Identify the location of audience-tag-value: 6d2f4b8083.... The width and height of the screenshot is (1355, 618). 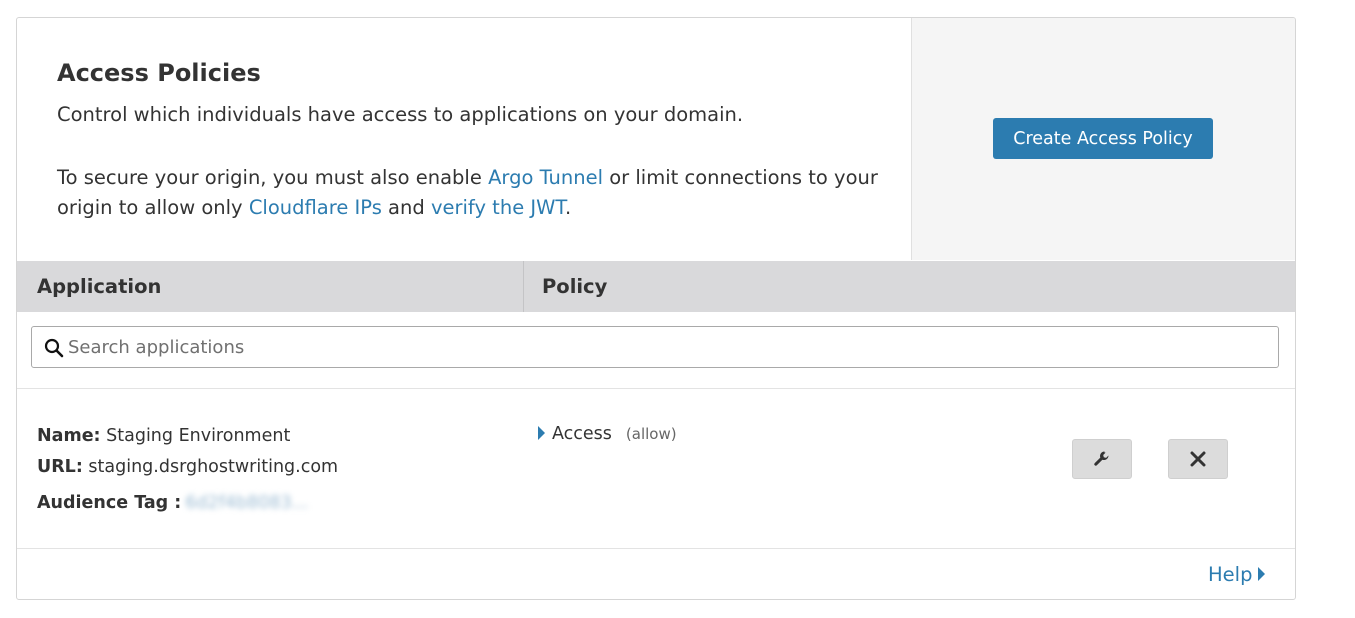
(247, 503).